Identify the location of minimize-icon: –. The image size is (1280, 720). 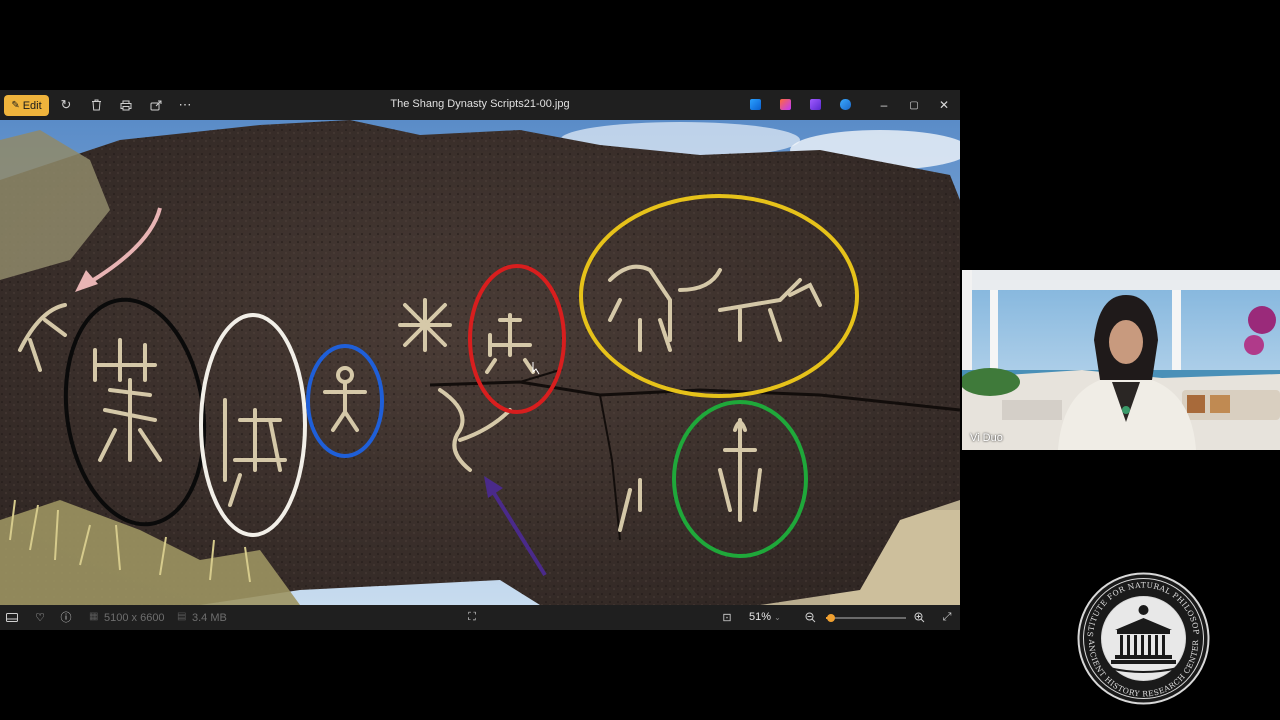
(884, 105).